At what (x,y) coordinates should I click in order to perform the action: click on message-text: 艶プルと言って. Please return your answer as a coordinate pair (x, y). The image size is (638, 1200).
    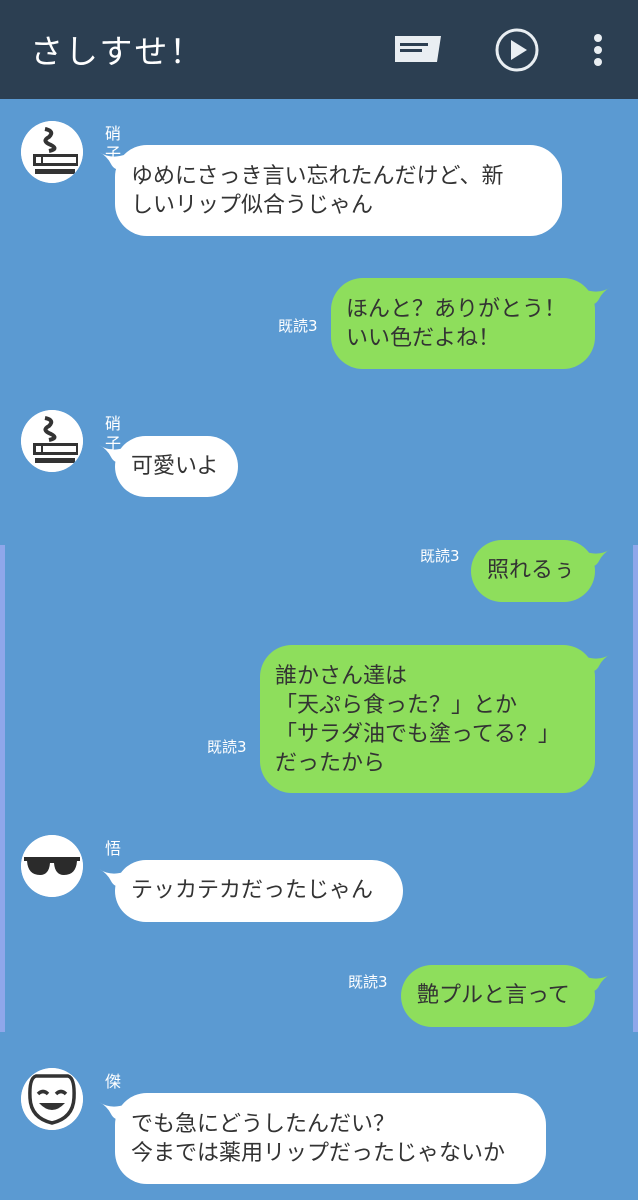
    Looking at the image, I should click on (493, 995).